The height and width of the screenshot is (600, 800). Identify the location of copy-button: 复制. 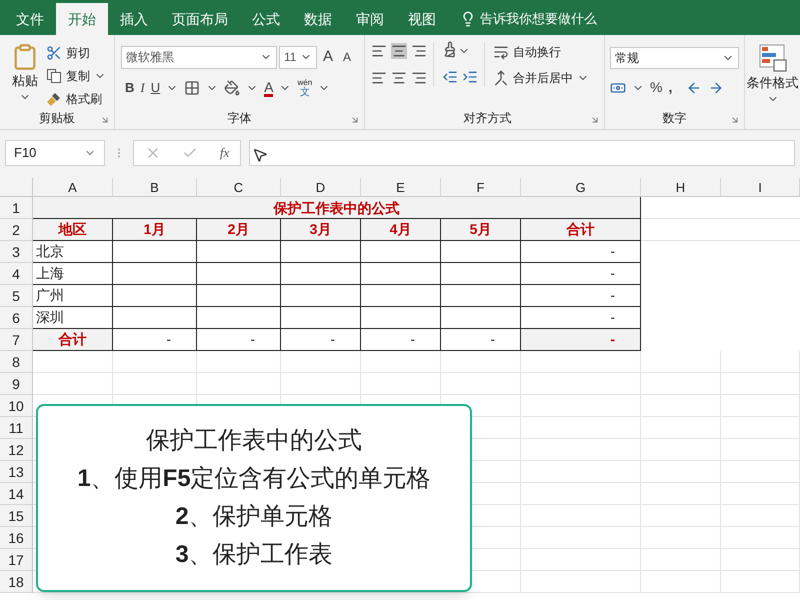
(68, 76).